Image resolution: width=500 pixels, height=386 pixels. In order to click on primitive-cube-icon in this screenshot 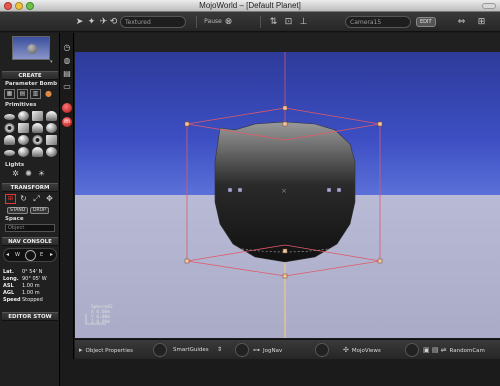, I will do `click(37, 116)`.